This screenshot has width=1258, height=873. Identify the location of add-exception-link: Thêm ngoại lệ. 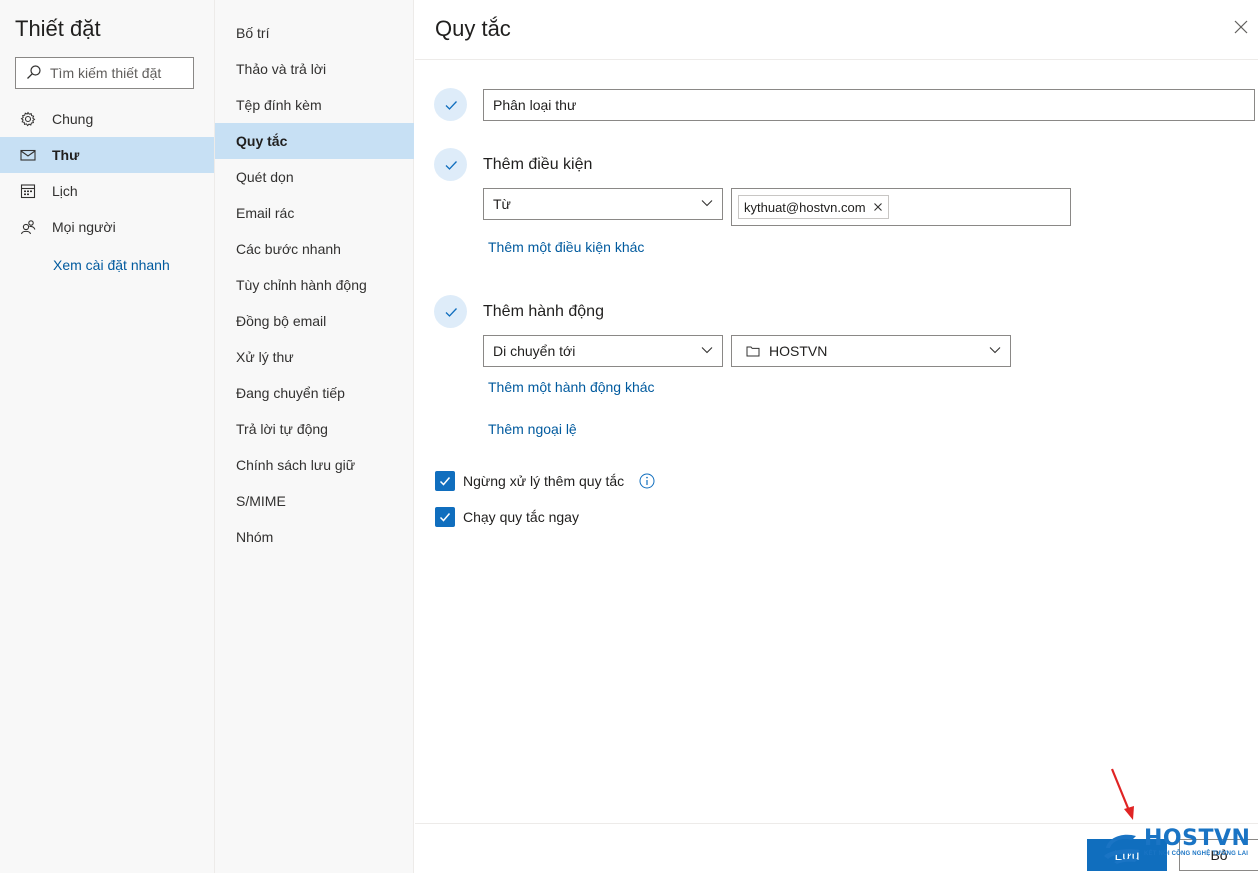
(532, 429).